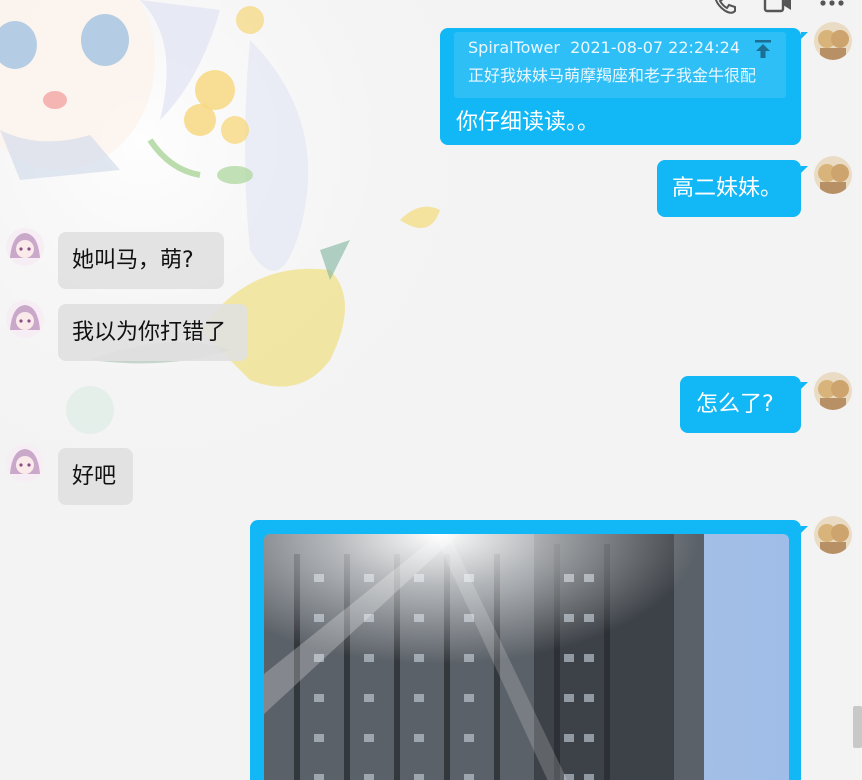 The image size is (862, 780). What do you see at coordinates (528, 122) in the screenshot?
I see `message-text: 你仔细读读。。` at bounding box center [528, 122].